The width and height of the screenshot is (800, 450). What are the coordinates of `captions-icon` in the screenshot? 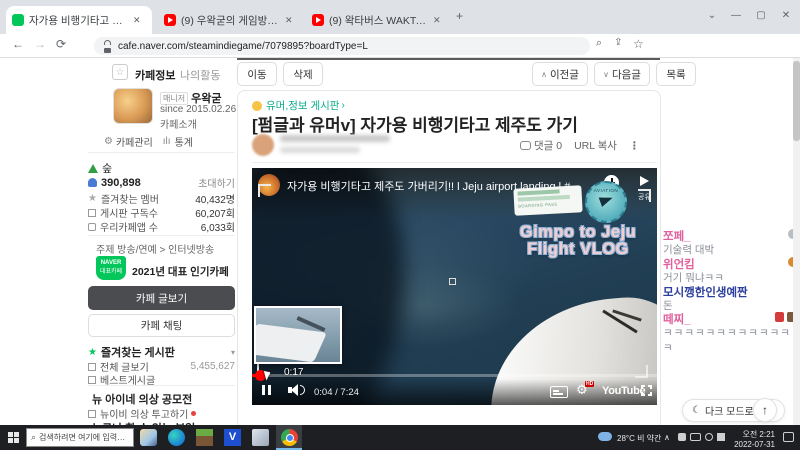 It's located at (559, 392).